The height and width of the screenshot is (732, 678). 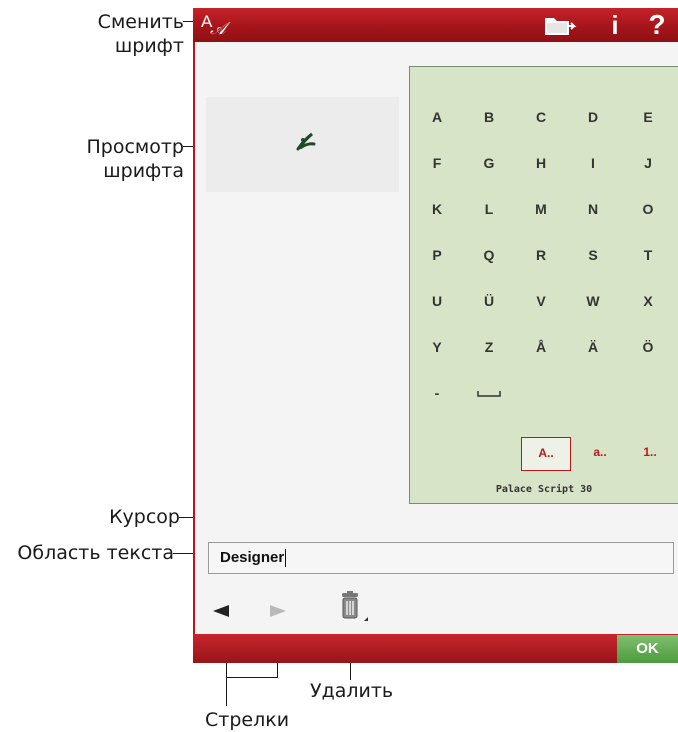 I want to click on key-B: B, so click(x=489, y=117).